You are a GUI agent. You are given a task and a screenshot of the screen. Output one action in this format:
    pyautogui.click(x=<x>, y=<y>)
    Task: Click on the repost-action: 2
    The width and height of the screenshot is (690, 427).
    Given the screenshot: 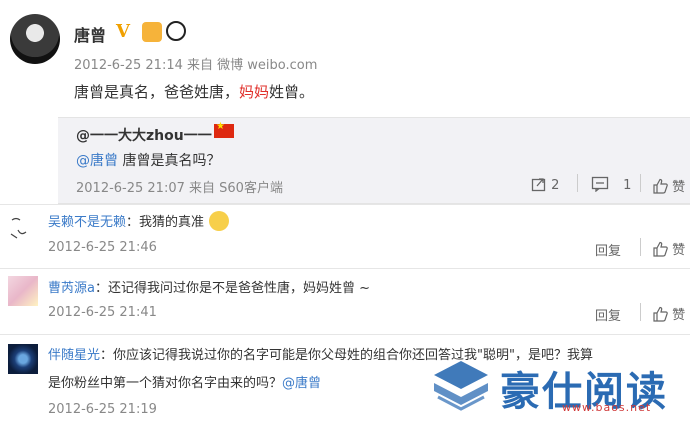 What is the action you would take?
    pyautogui.click(x=545, y=184)
    